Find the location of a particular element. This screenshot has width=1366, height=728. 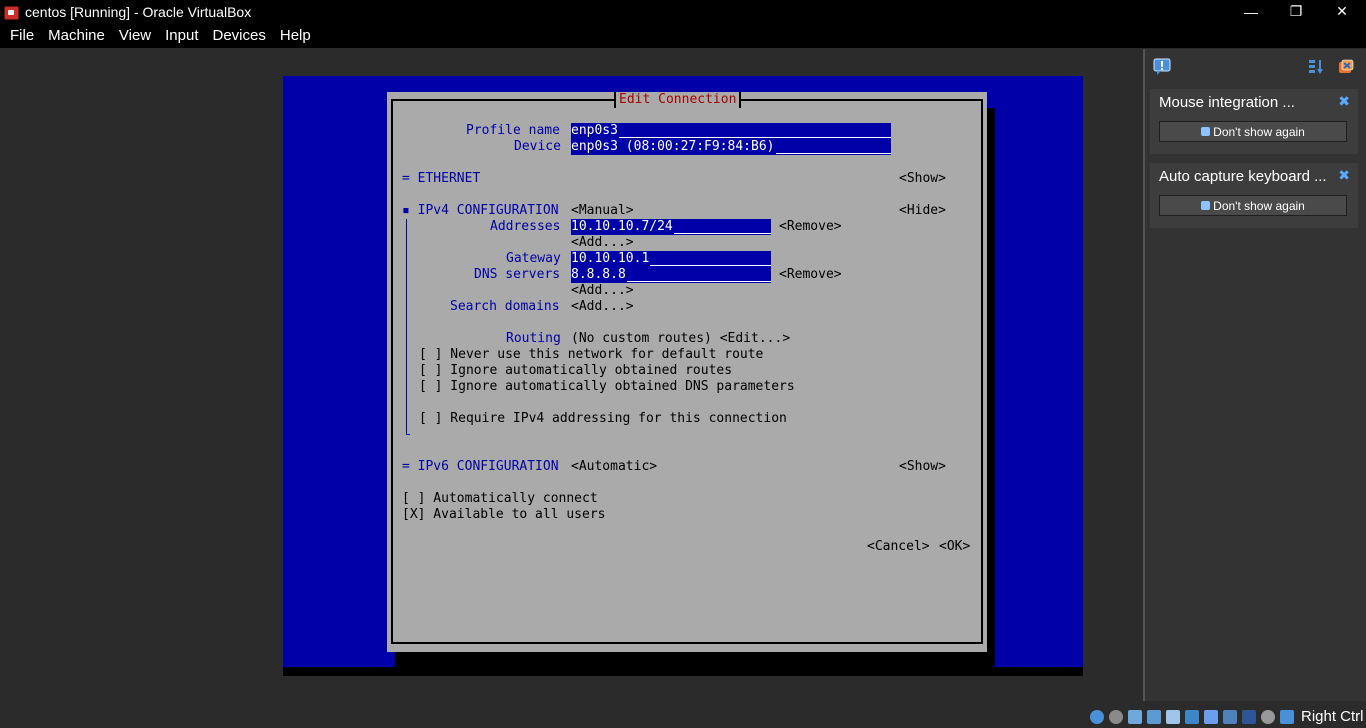

restore-icon: ❐ is located at coordinates (1296, 11).